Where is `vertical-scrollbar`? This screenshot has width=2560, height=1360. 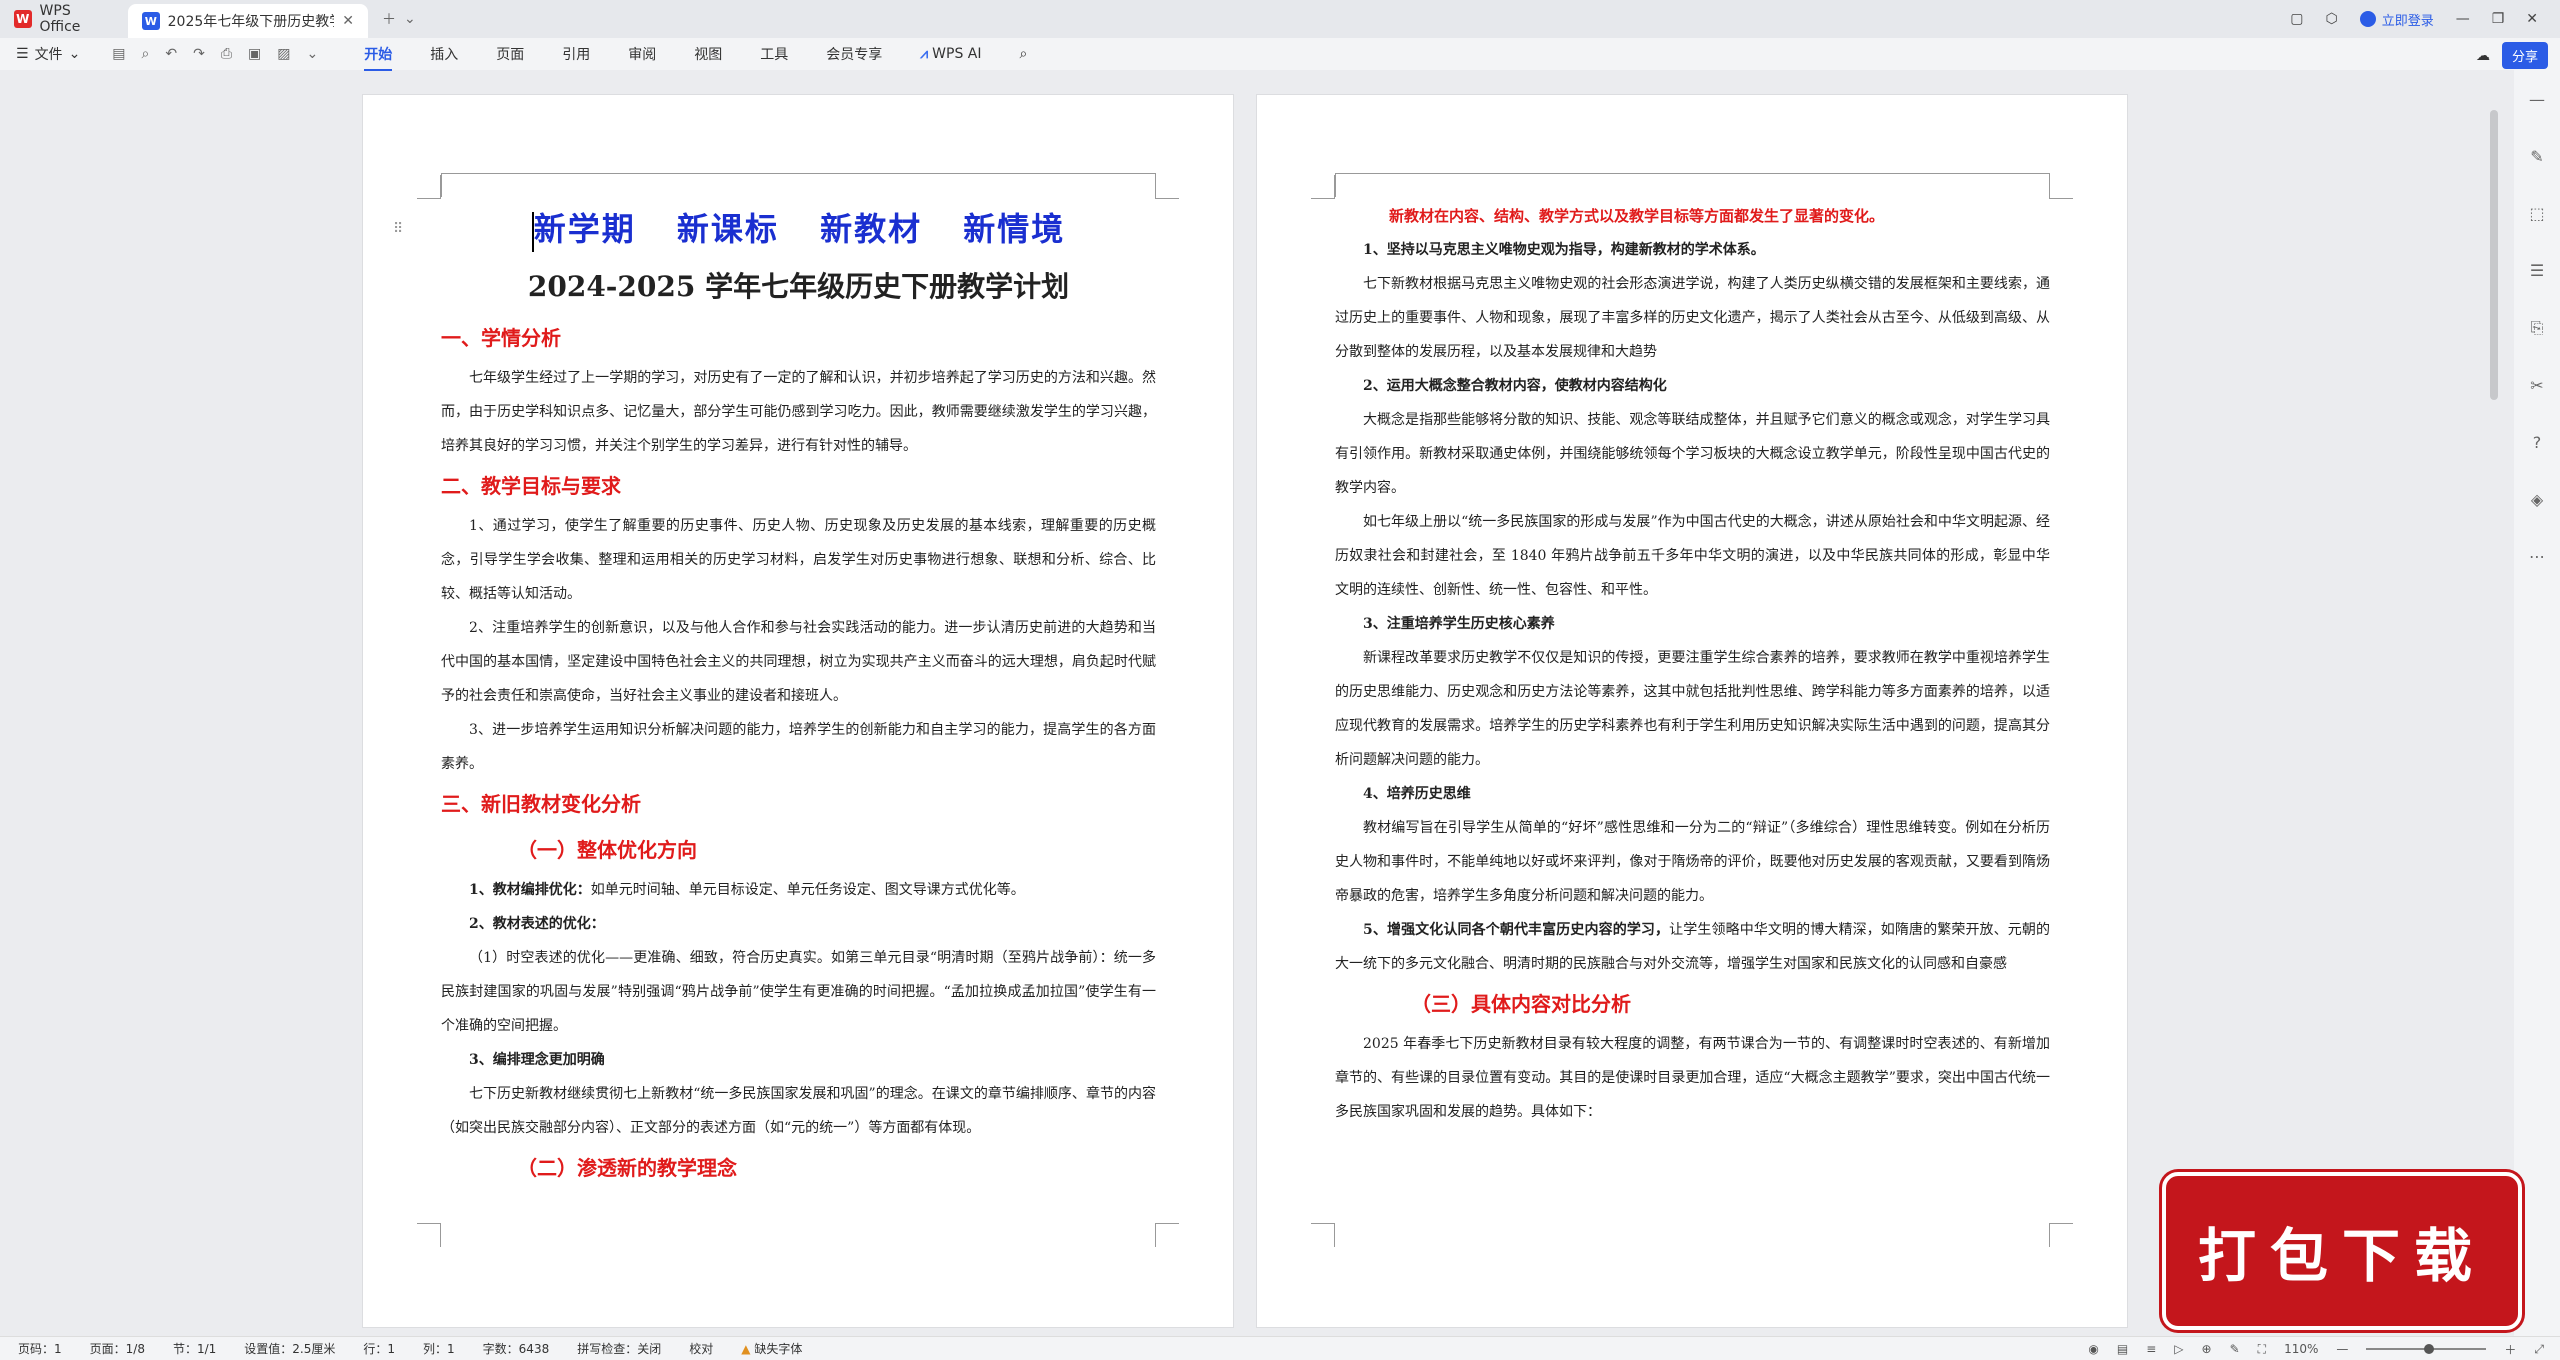
vertical-scrollbar is located at coordinates (2494, 255).